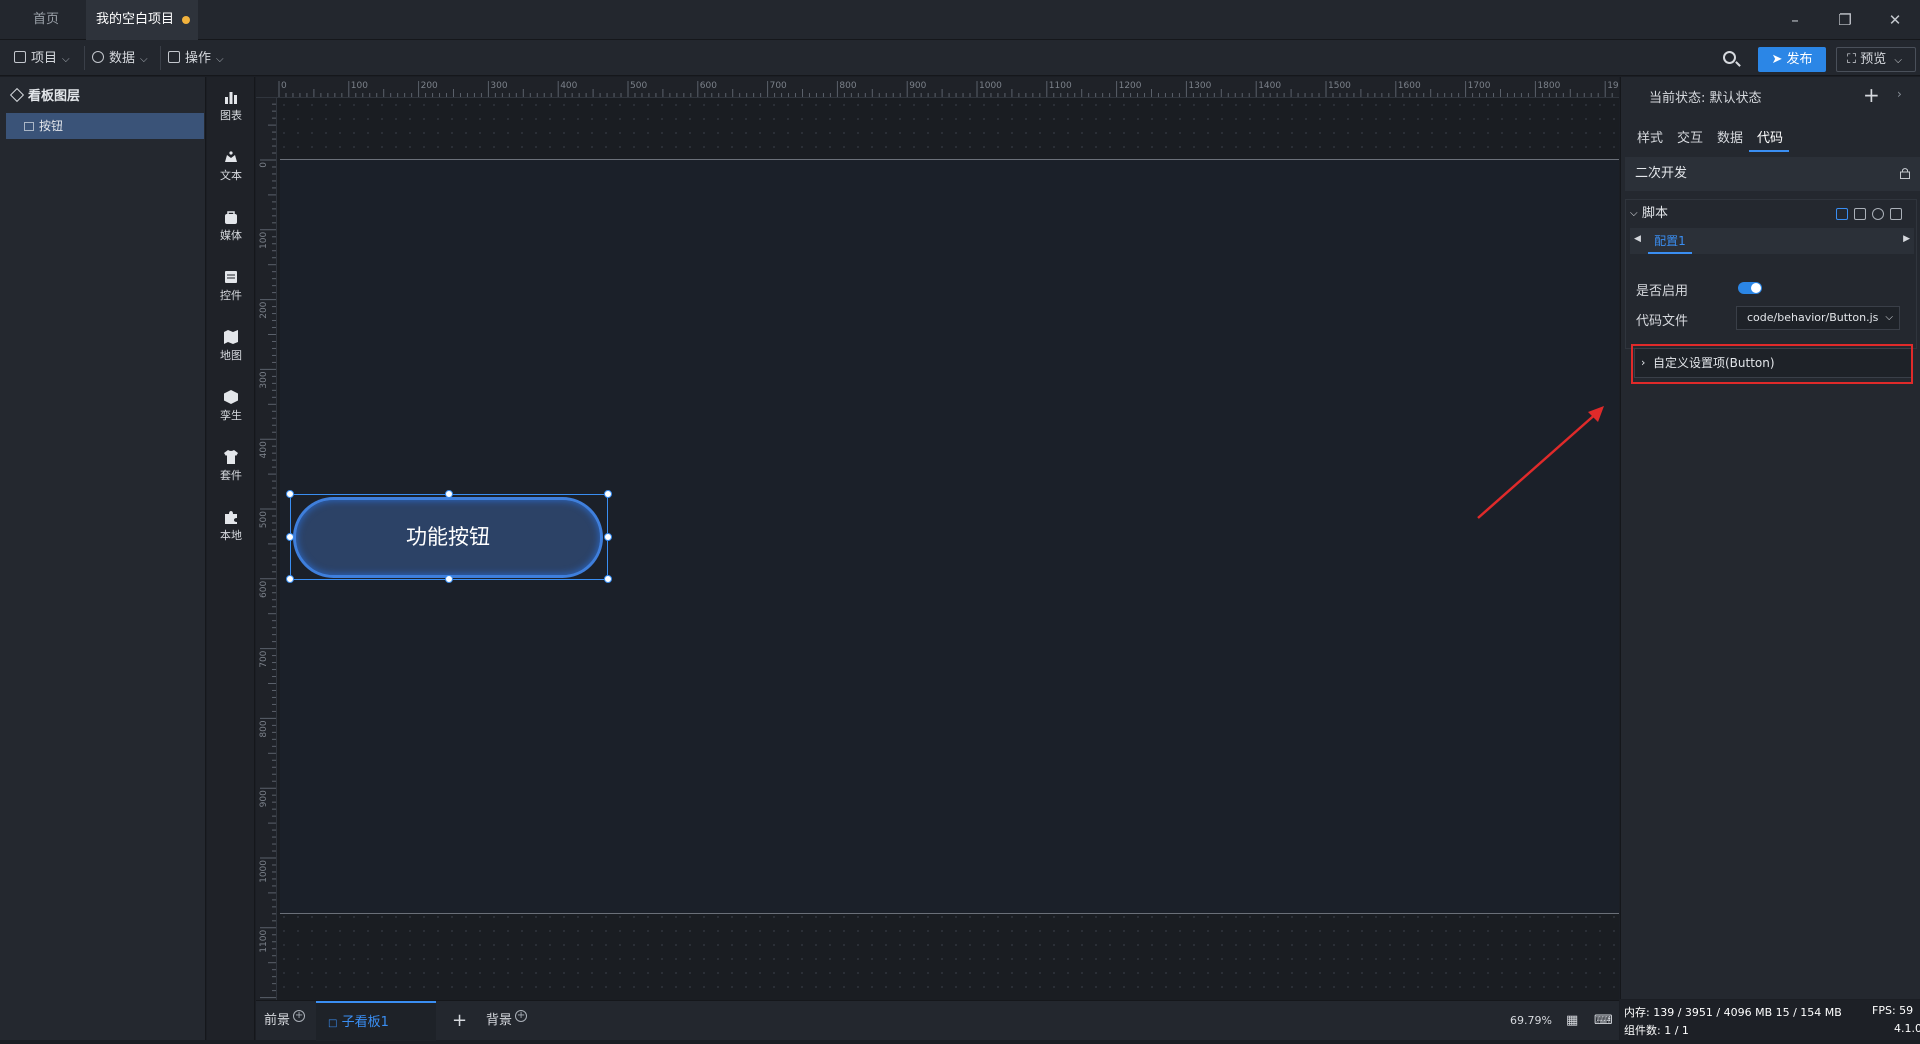 This screenshot has width=1920, height=1044. I want to click on ruler-label: 1300, so click(1199, 86).